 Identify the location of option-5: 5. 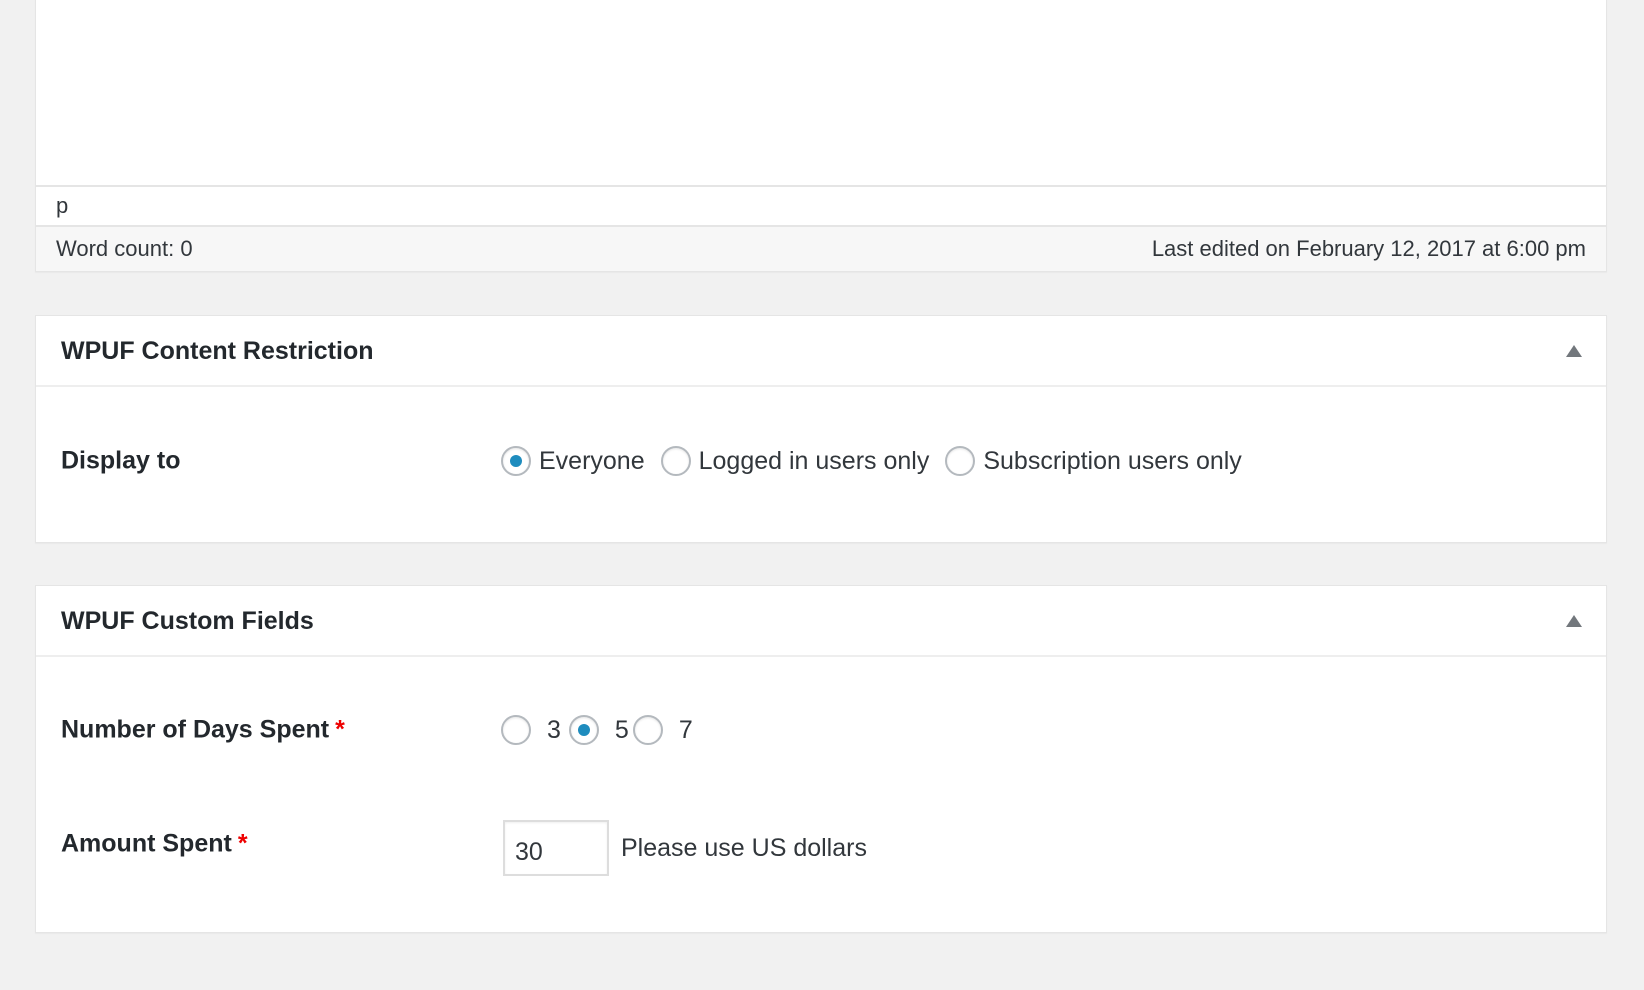
(598, 730).